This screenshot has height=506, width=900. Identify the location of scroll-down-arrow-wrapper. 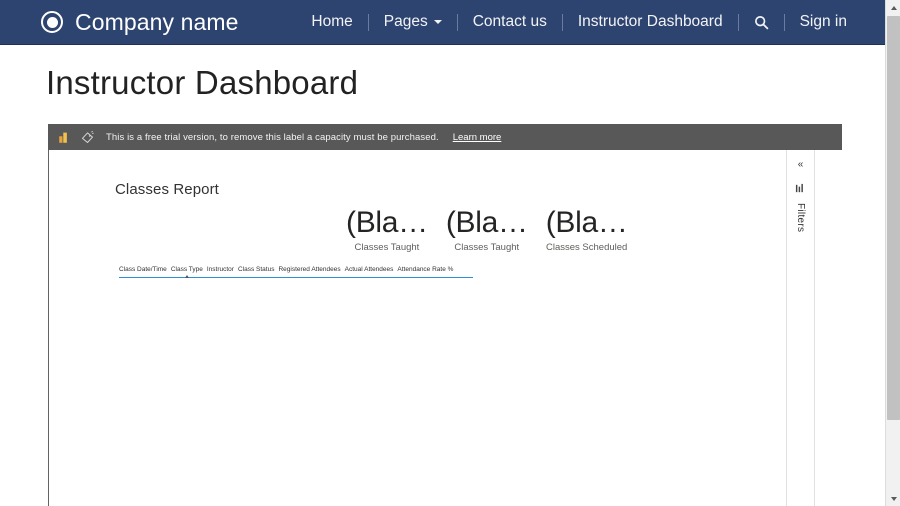
(893, 498).